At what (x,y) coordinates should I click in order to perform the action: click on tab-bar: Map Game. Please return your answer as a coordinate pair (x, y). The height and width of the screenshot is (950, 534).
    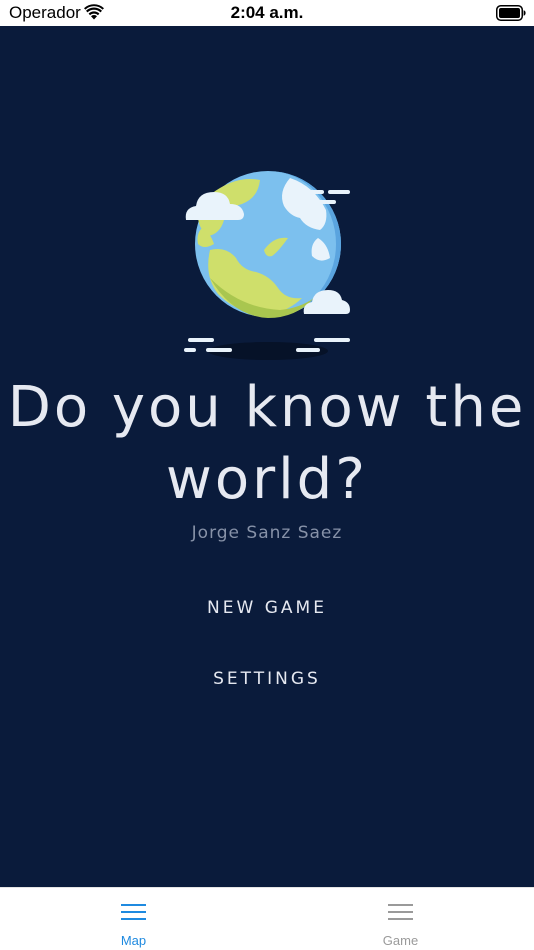
    Looking at the image, I should click on (267, 918).